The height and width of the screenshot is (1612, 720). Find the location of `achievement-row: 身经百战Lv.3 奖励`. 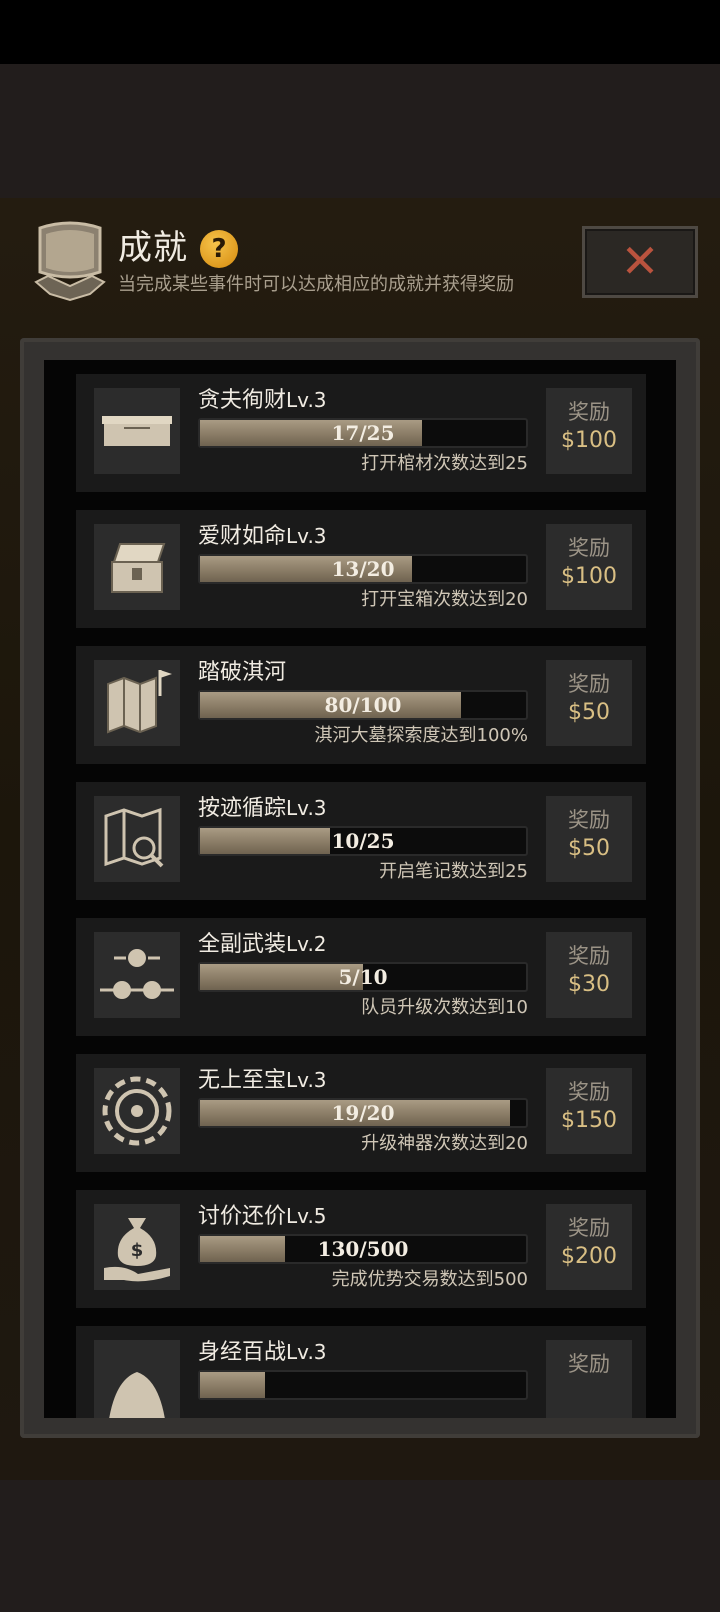

achievement-row: 身经百战Lv.3 奖励 is located at coordinates (361, 1372).